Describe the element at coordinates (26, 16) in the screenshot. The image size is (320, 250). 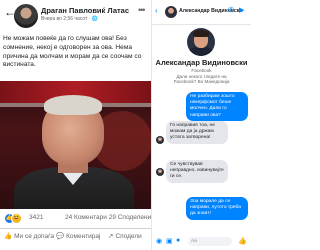
I see `author-avatar` at that location.